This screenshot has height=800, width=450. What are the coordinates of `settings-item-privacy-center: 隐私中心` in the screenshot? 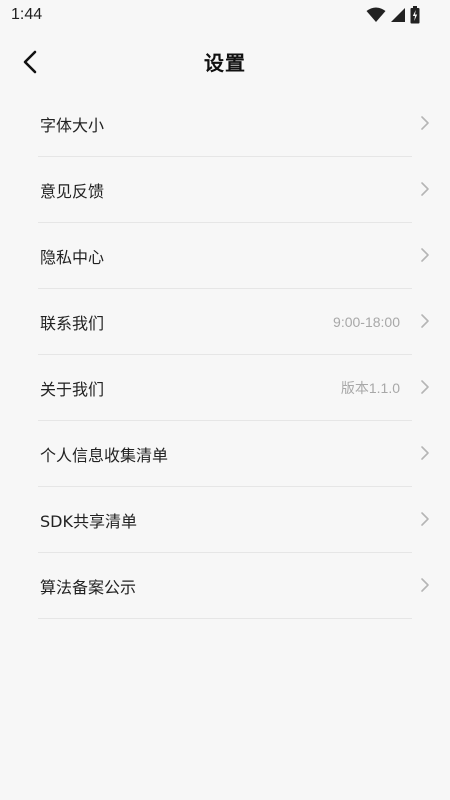 It's located at (233, 256).